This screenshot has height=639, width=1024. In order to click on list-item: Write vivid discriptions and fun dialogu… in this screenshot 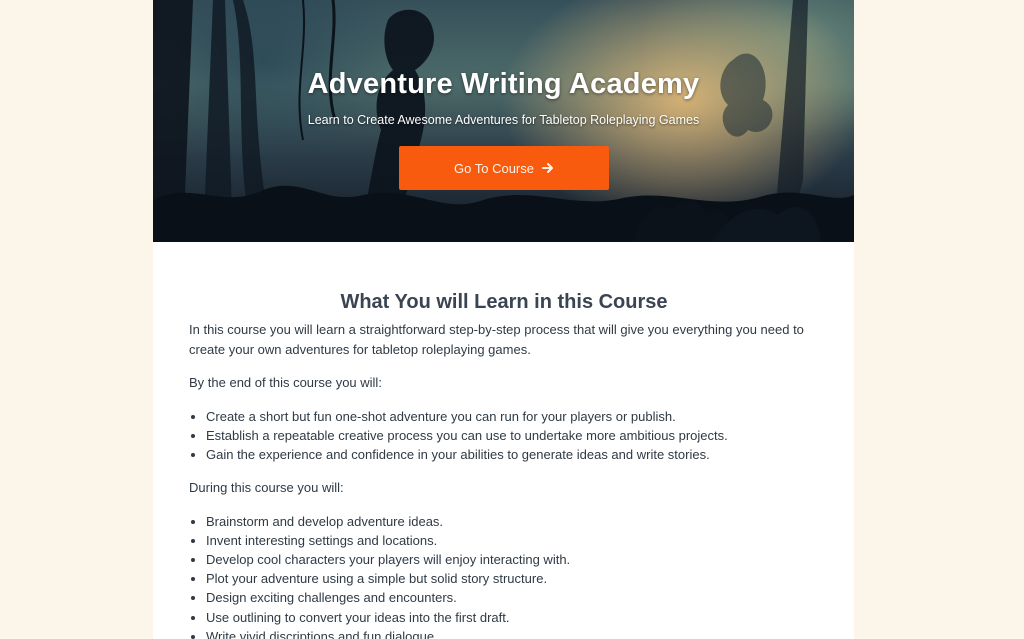, I will do `click(512, 633)`.